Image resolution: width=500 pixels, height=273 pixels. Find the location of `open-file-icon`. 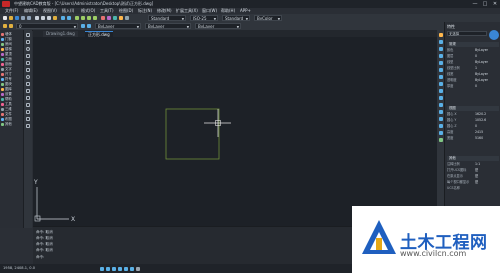

open-file-icon is located at coordinates (11, 18).